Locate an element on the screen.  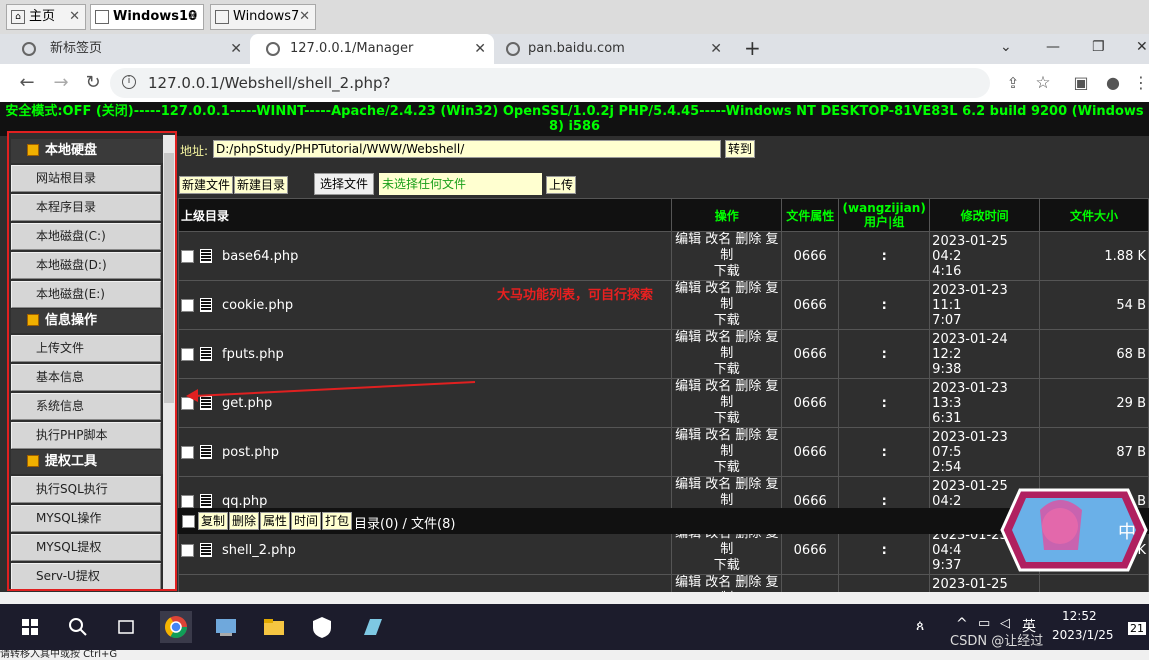
scrollbar-thumb is located at coordinates (169, 278).